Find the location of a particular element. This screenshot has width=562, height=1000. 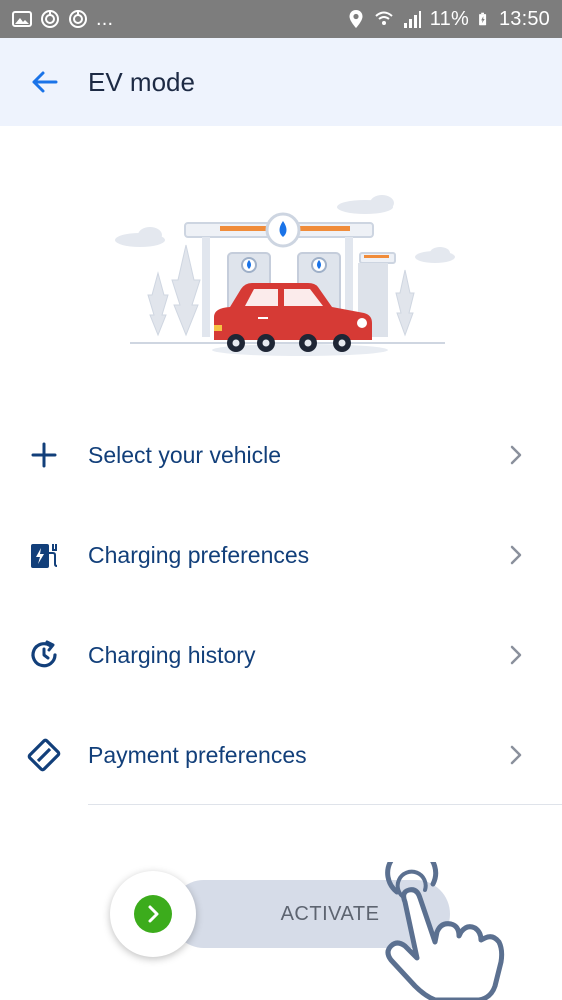

activate-slider-knob is located at coordinates (153, 914).